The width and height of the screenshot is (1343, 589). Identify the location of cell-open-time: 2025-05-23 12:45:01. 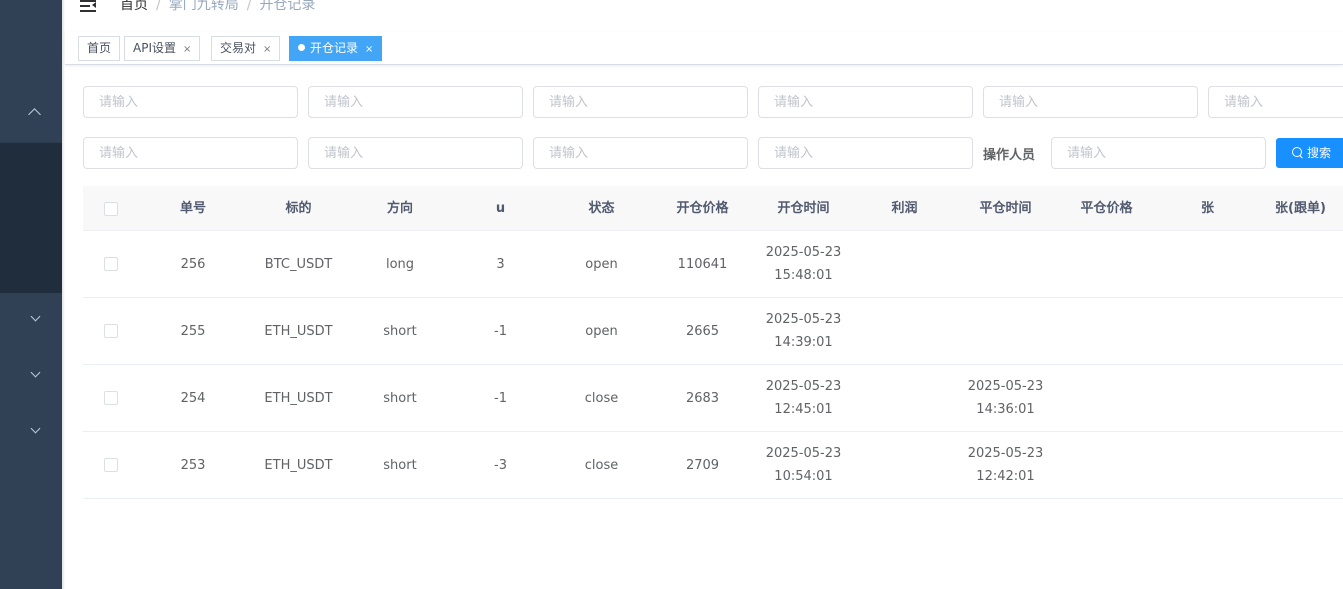
(803, 398).